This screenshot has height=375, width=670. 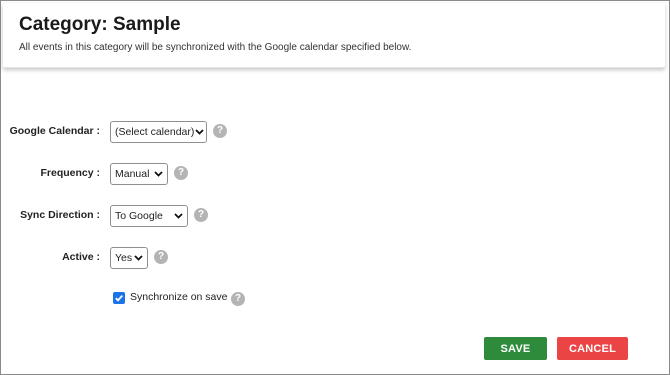 What do you see at coordinates (178, 297) in the screenshot?
I see `synchronize-on-save-label: Synchronize on save` at bounding box center [178, 297].